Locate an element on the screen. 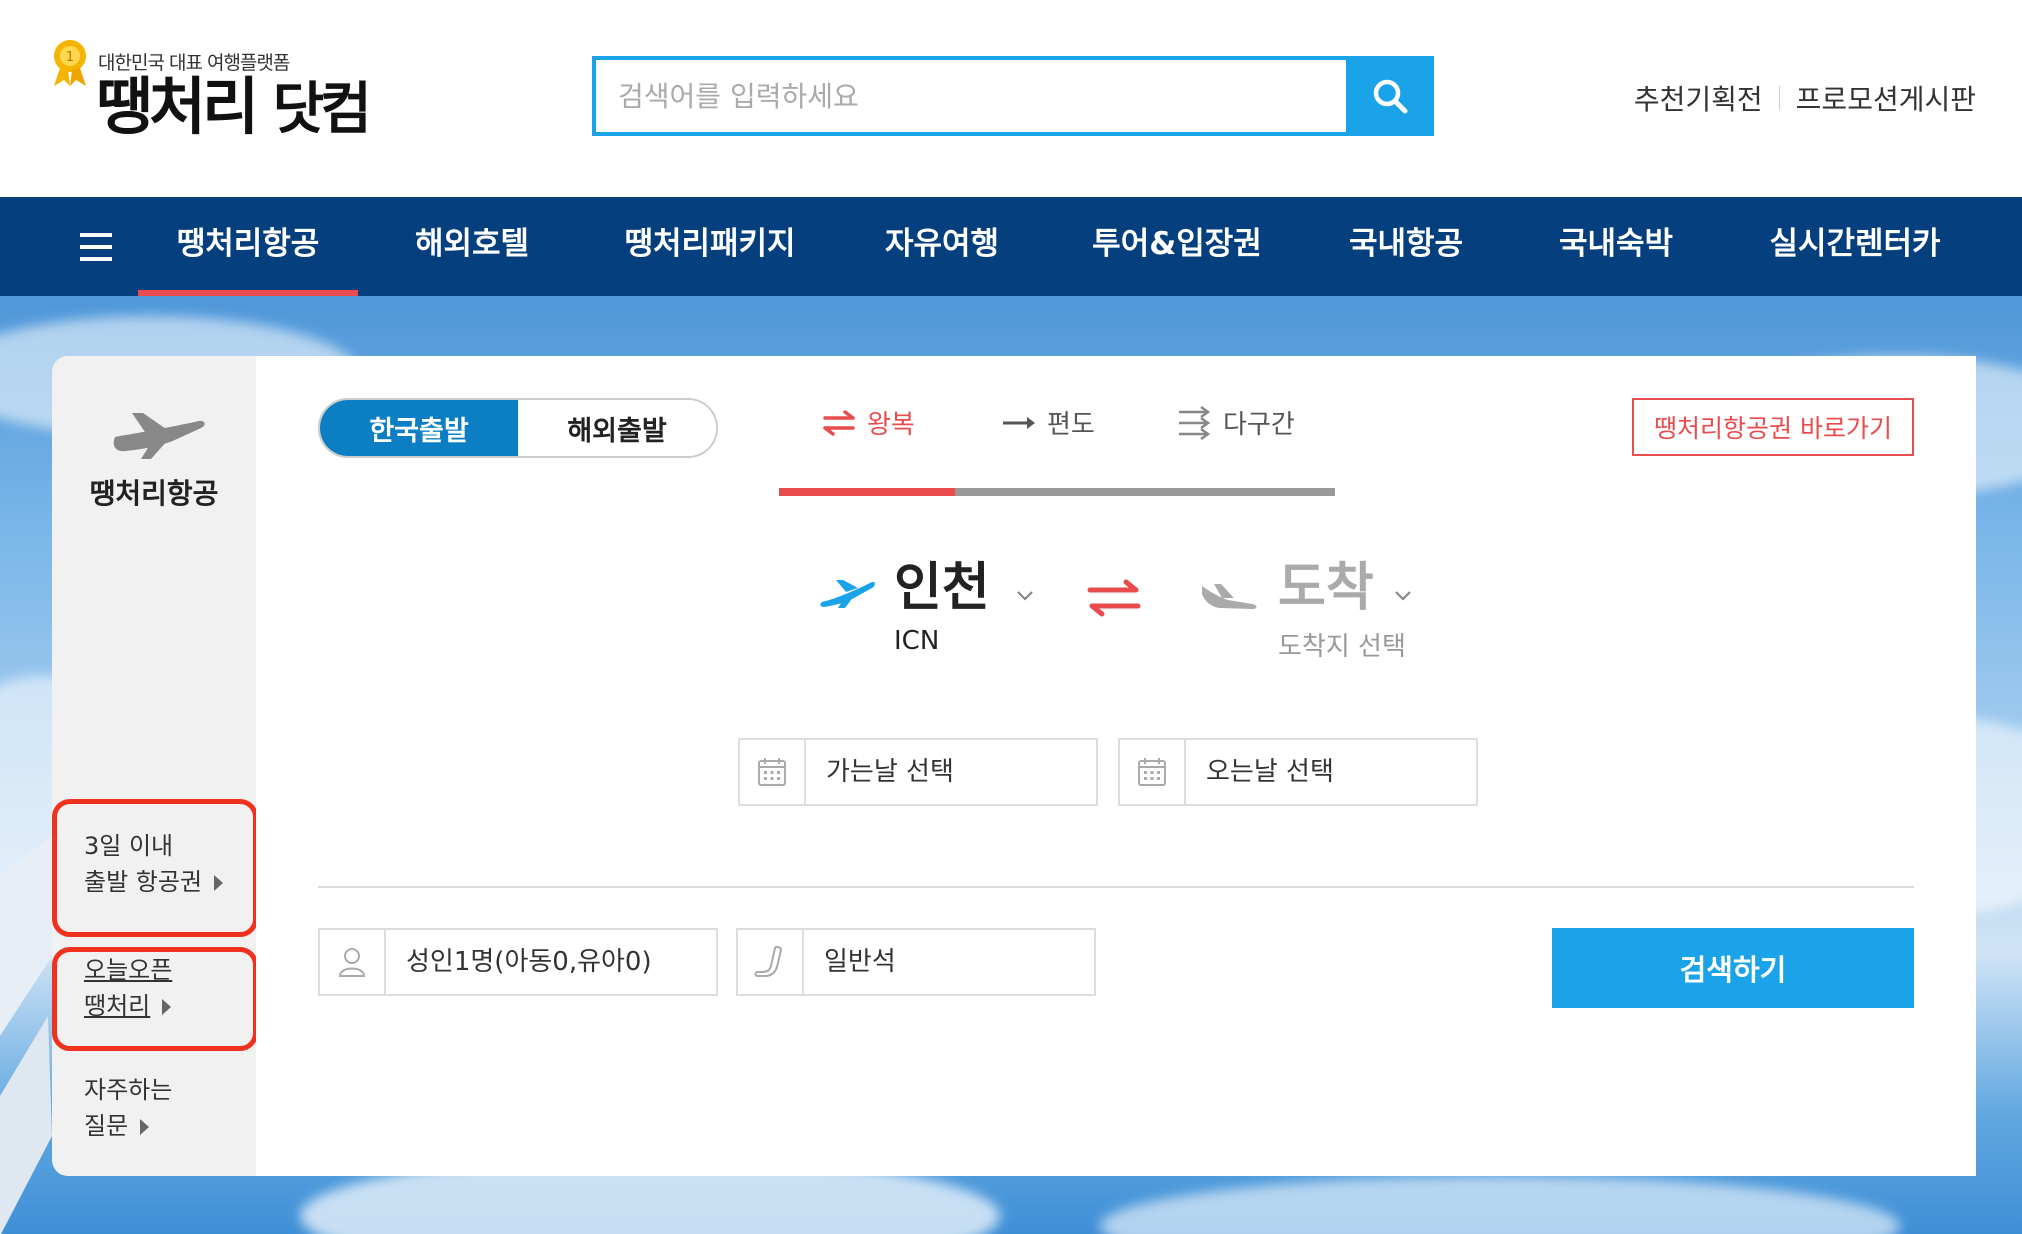  depart-date-label: 가는날 선택 is located at coordinates (890, 772).